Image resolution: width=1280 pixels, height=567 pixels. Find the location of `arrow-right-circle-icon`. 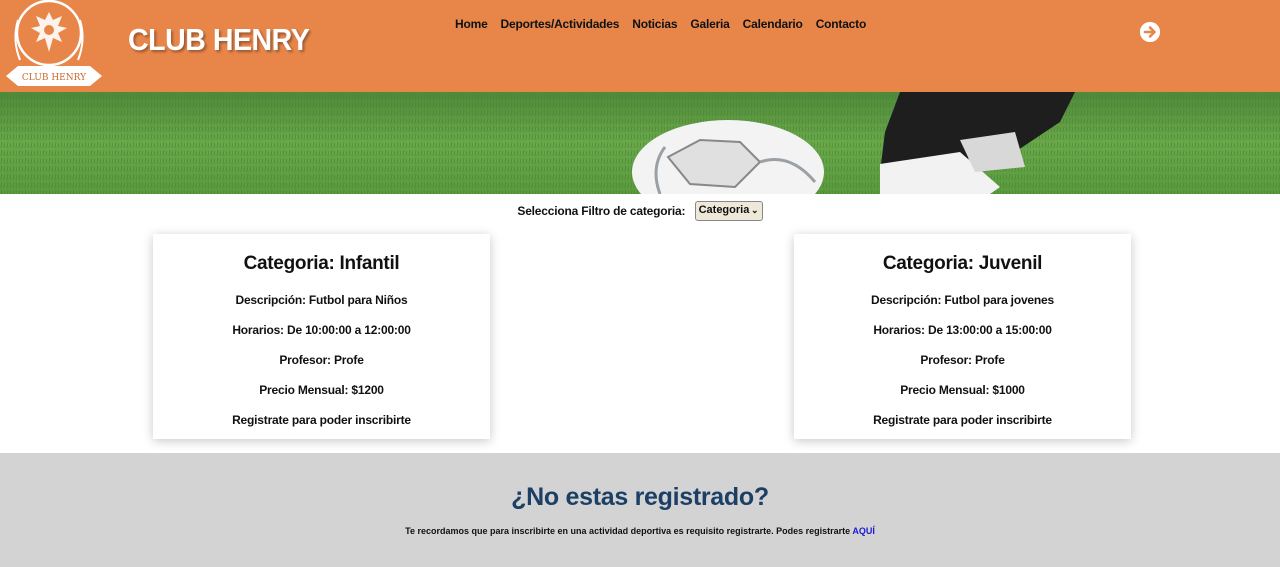

arrow-right-circle-icon is located at coordinates (1150, 32).